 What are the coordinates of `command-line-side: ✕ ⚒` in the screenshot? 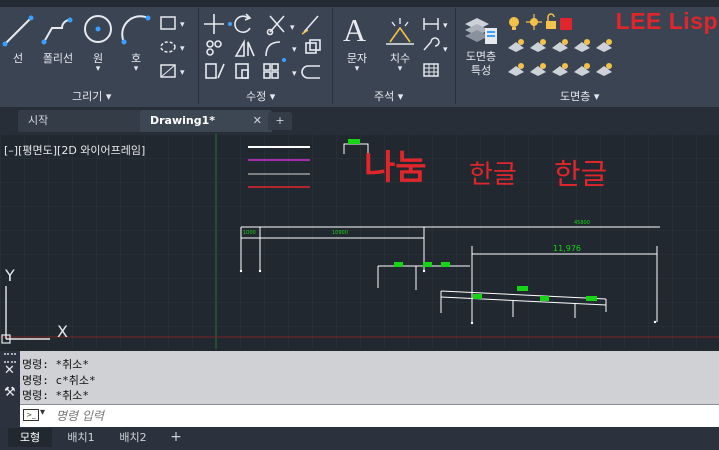 It's located at (10, 389).